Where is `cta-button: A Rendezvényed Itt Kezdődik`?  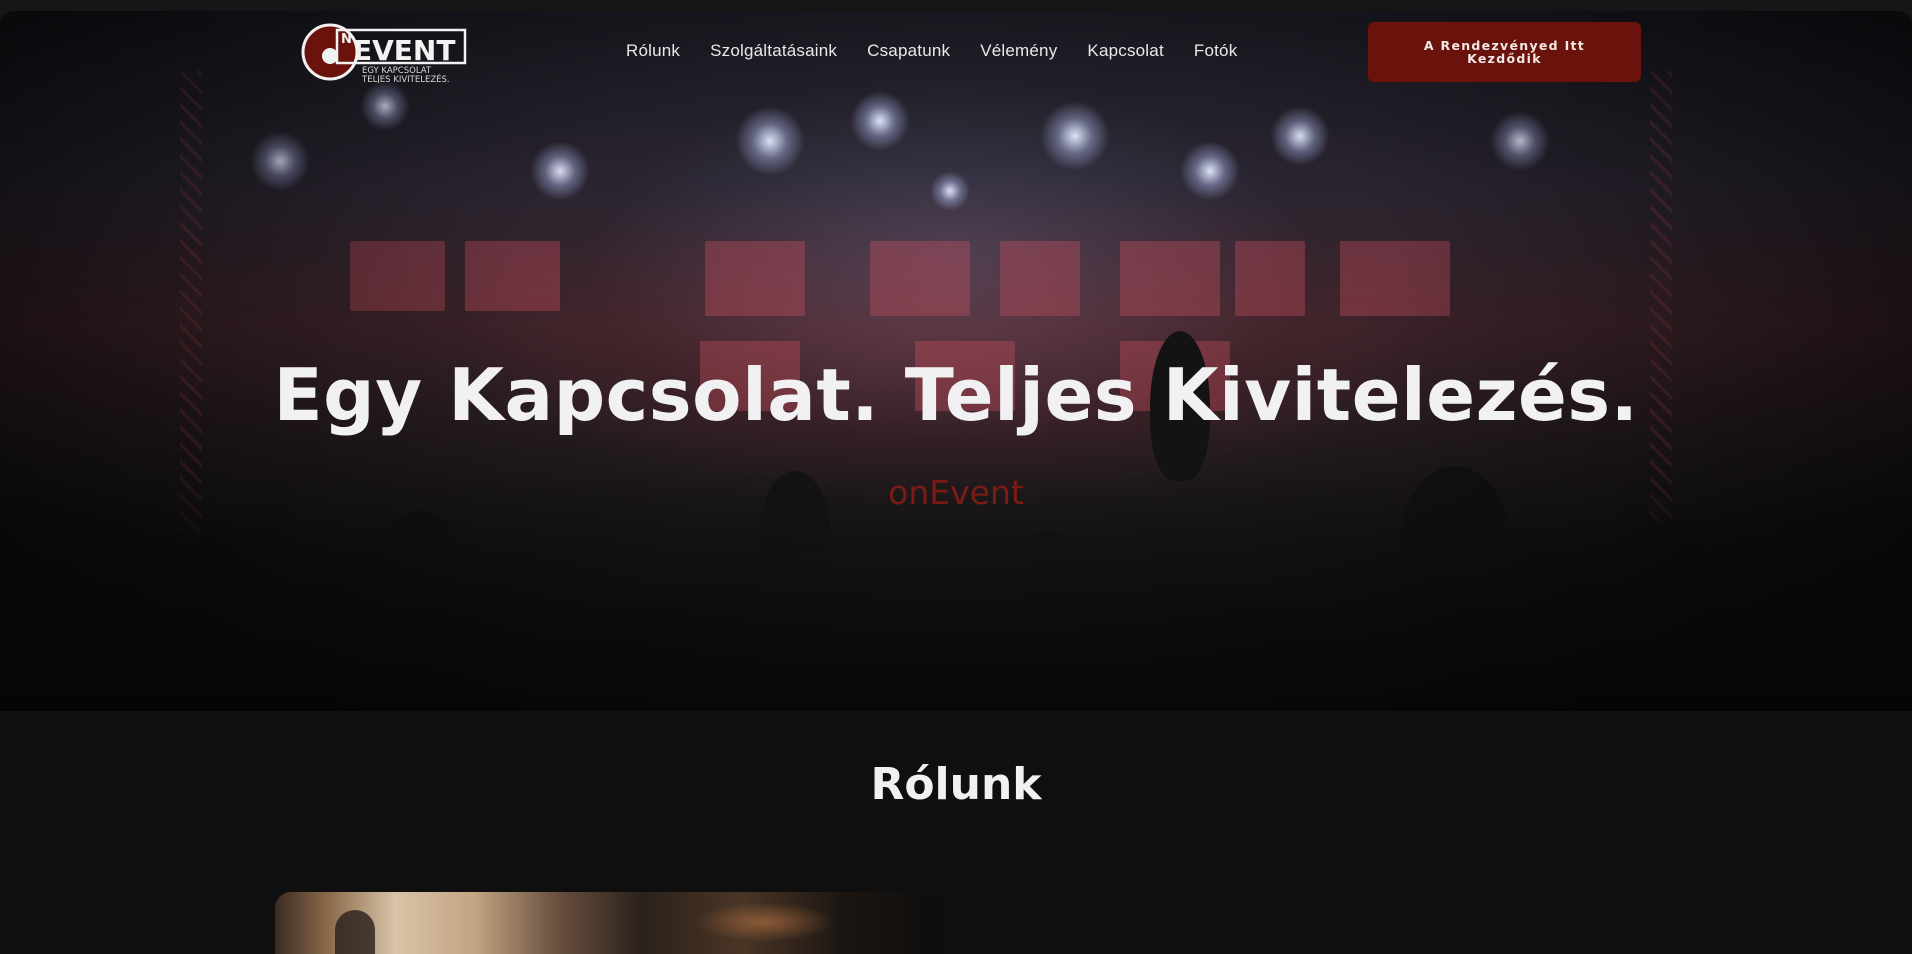 cta-button: A Rendezvényed Itt Kezdődik is located at coordinates (1504, 52).